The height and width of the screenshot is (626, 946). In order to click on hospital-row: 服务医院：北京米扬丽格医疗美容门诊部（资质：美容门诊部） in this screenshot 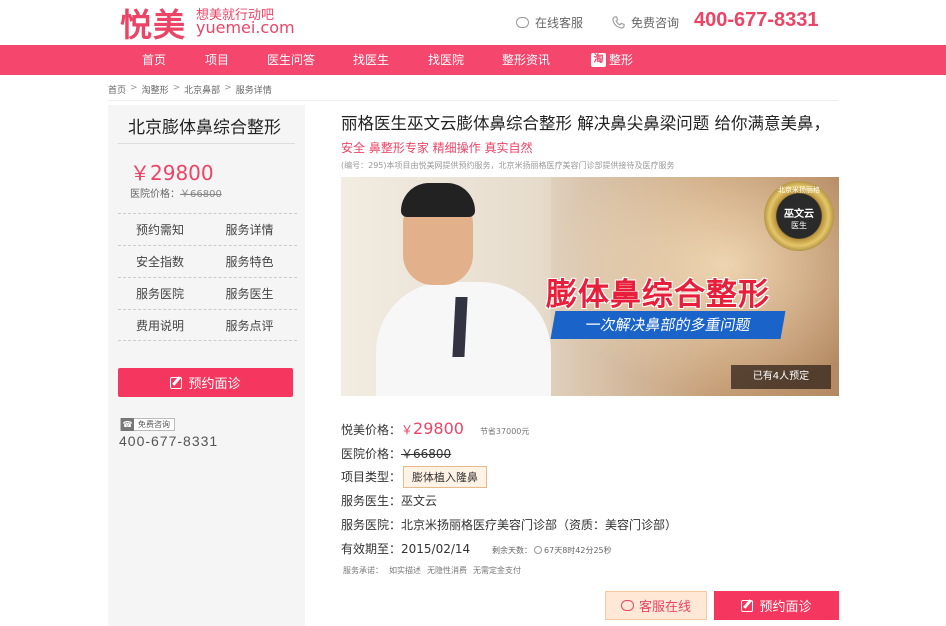, I will do `click(509, 524)`.